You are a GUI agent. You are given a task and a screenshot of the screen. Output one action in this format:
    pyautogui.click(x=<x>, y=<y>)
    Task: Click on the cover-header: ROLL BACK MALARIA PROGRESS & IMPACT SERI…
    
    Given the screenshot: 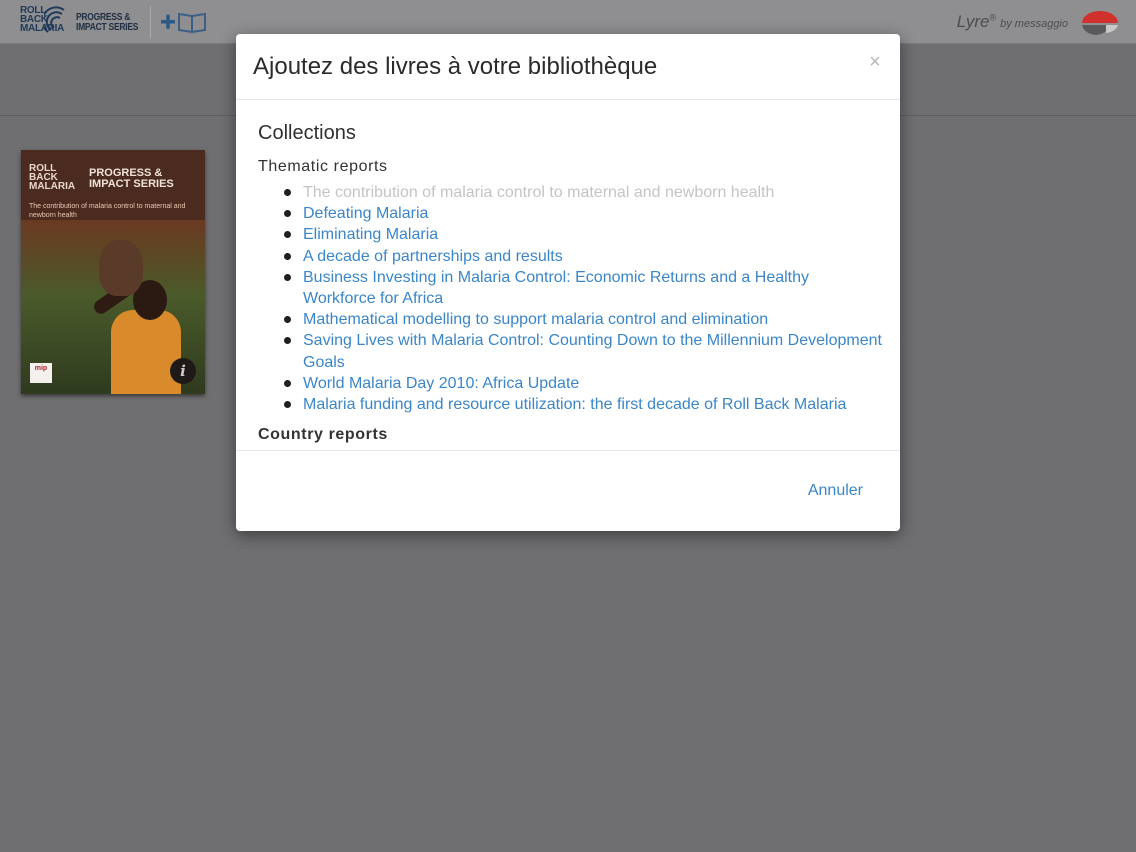 What is the action you would take?
    pyautogui.click(x=113, y=185)
    